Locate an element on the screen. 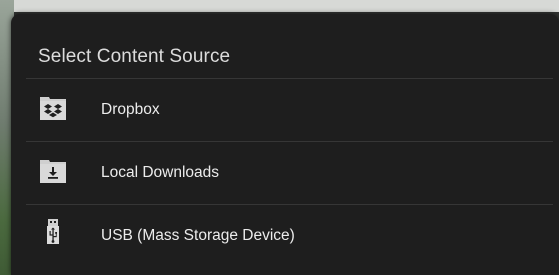  dropbox-folder-icon is located at coordinates (53, 108).